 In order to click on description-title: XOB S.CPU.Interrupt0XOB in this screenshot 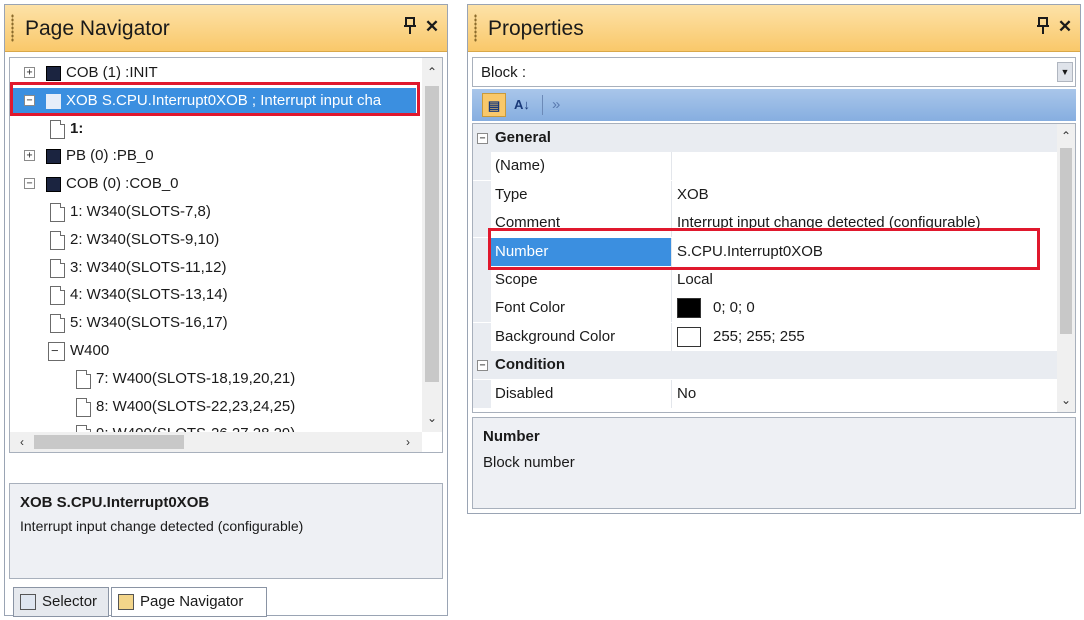, I will do `click(115, 502)`.